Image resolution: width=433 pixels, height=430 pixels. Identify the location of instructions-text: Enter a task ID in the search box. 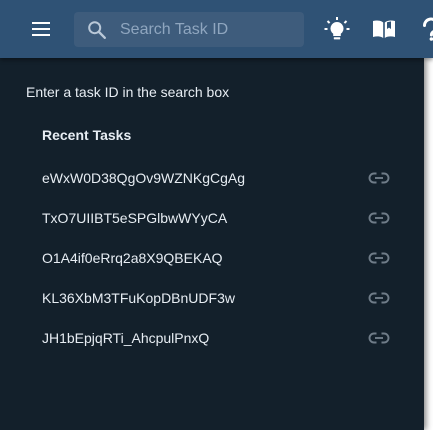
(128, 92).